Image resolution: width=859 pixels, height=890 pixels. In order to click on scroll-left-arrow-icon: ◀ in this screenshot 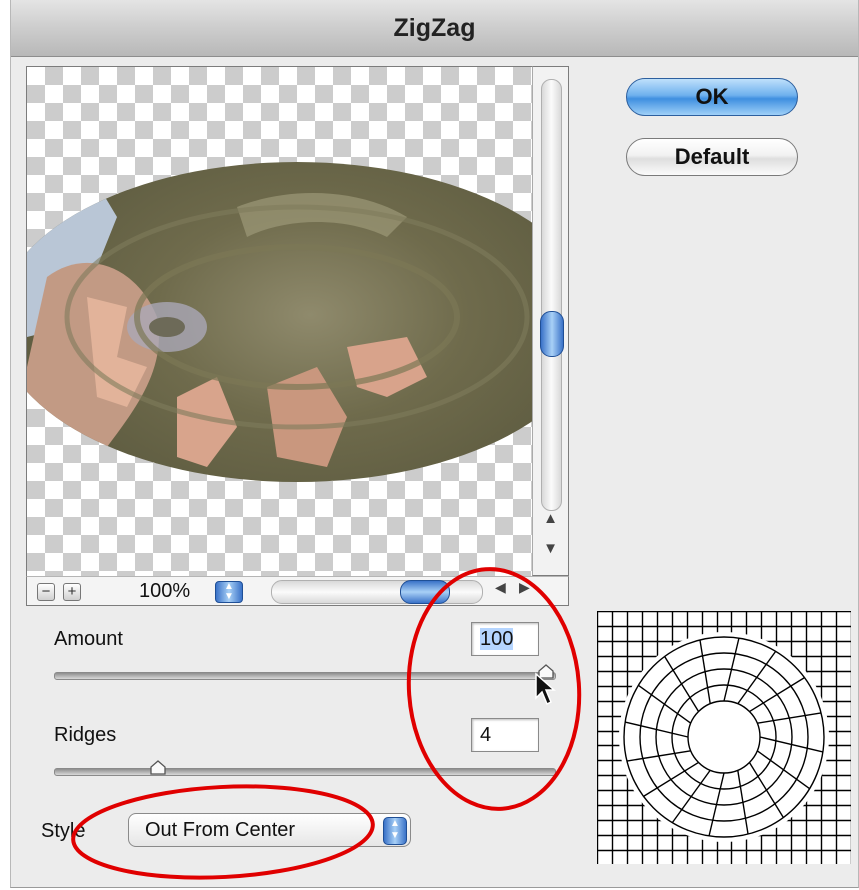, I will do `click(500, 587)`.